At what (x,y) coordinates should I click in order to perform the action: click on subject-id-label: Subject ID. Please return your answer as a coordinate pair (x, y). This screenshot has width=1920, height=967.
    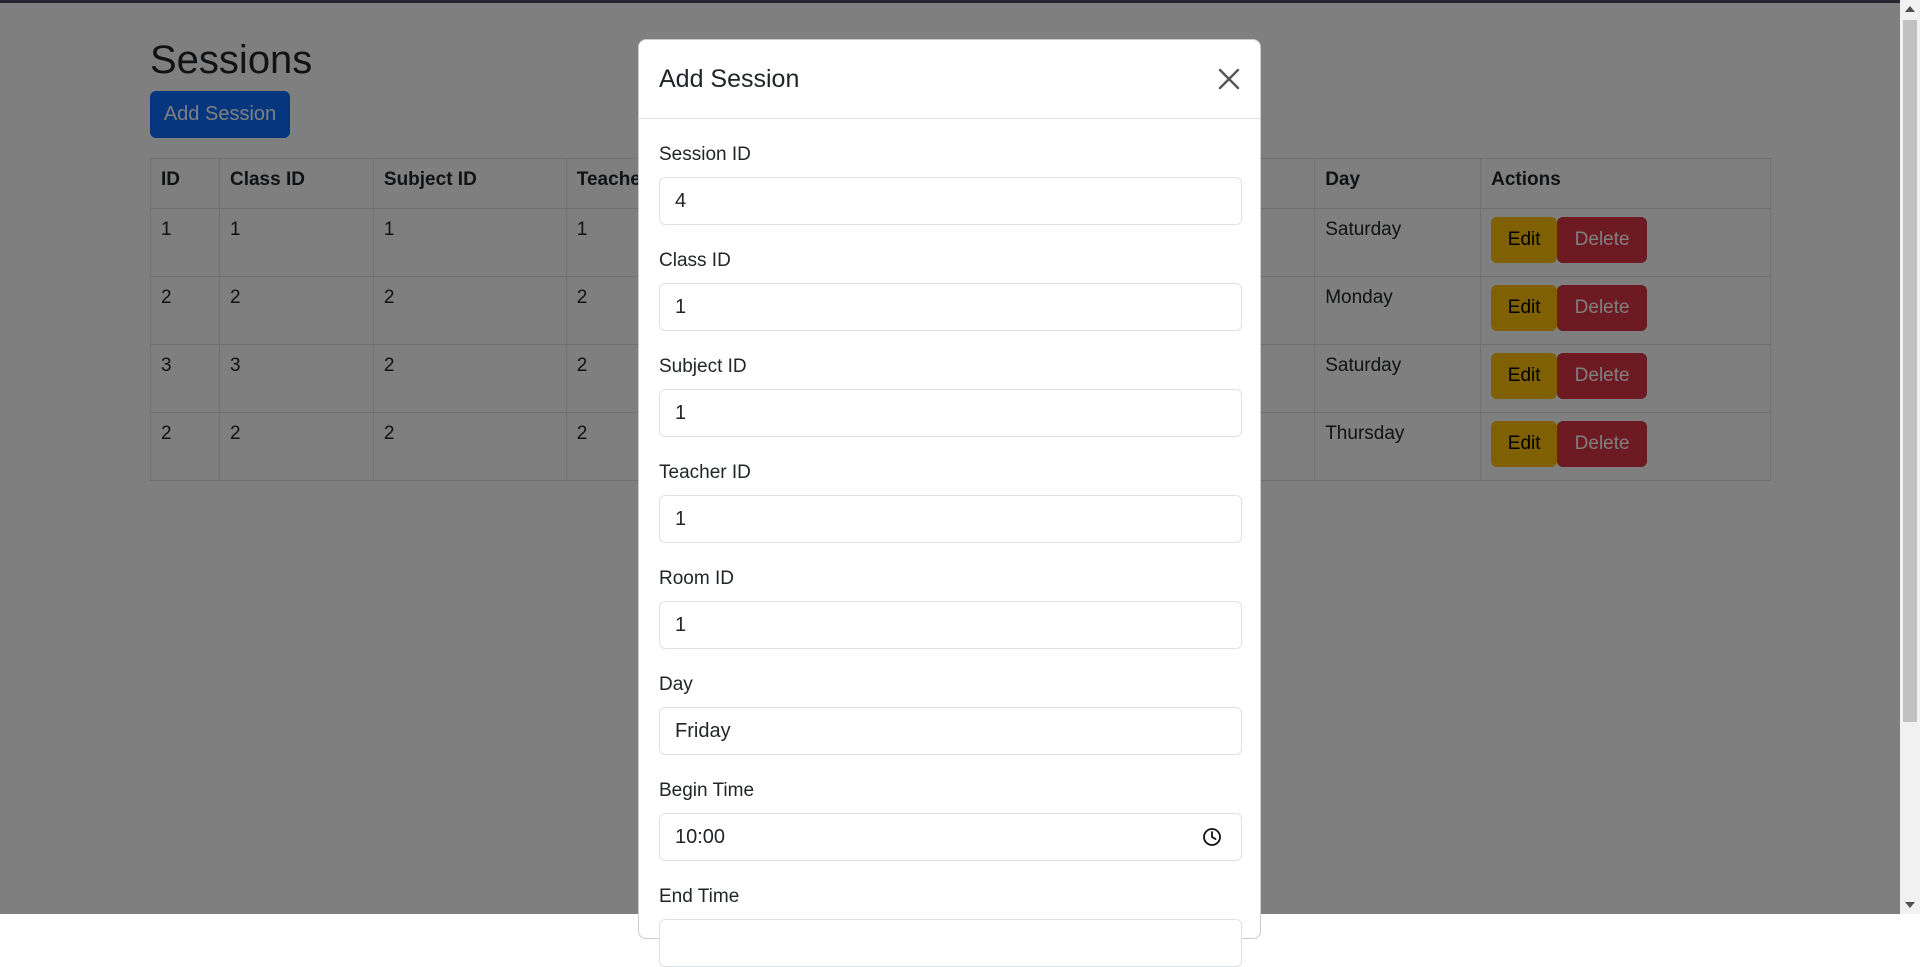
    Looking at the image, I should click on (703, 366).